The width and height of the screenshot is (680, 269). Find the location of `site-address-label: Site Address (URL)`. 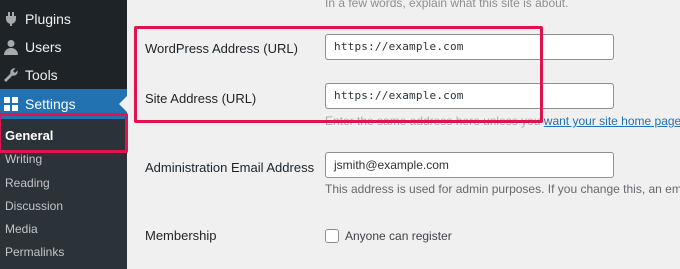

site-address-label: Site Address (URL) is located at coordinates (201, 98).